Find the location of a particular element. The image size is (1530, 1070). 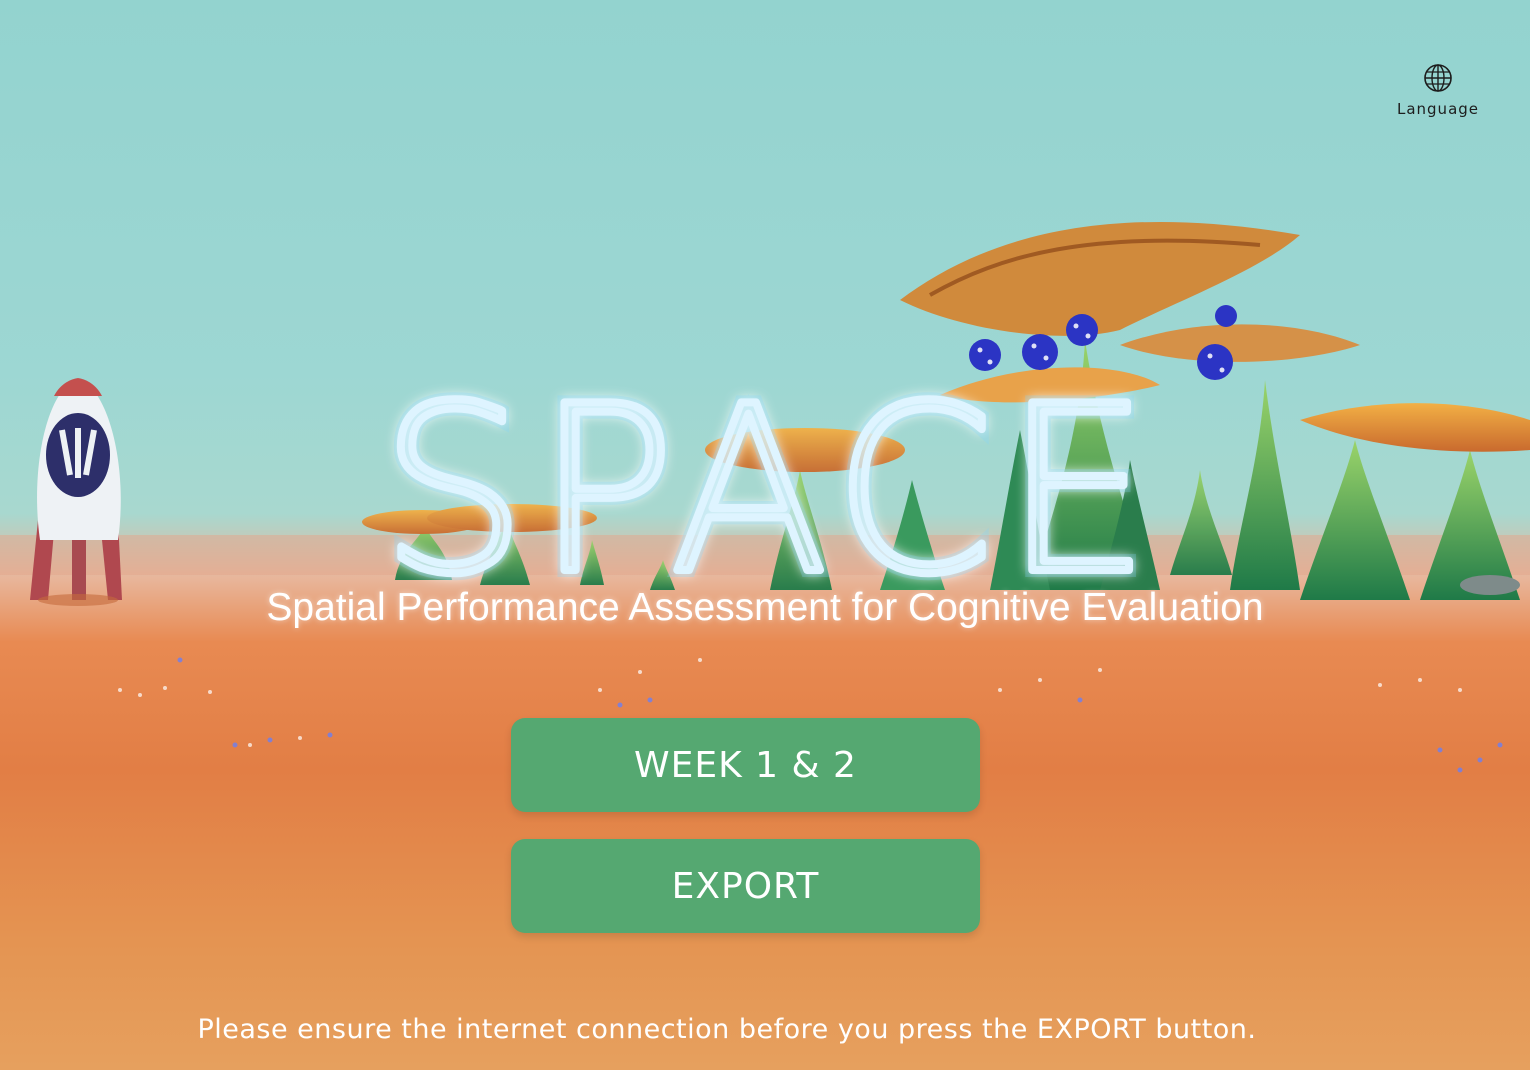

logo-text-glow: SPACE is located at coordinates (769, 490).